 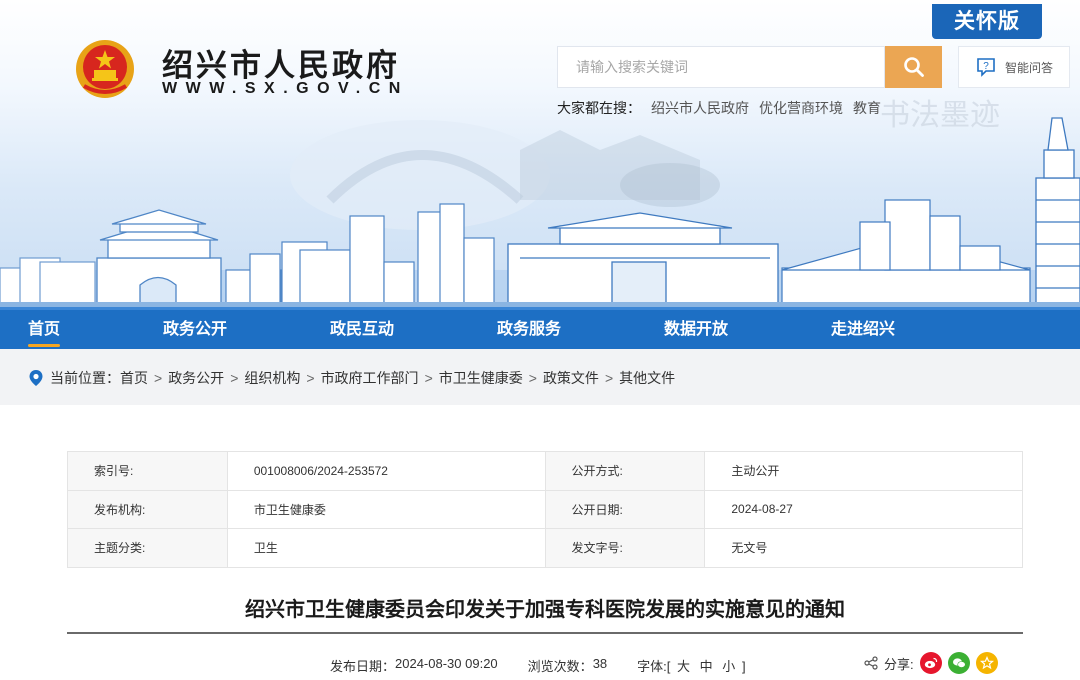 I want to click on wechat-share-button, so click(x=958, y=663).